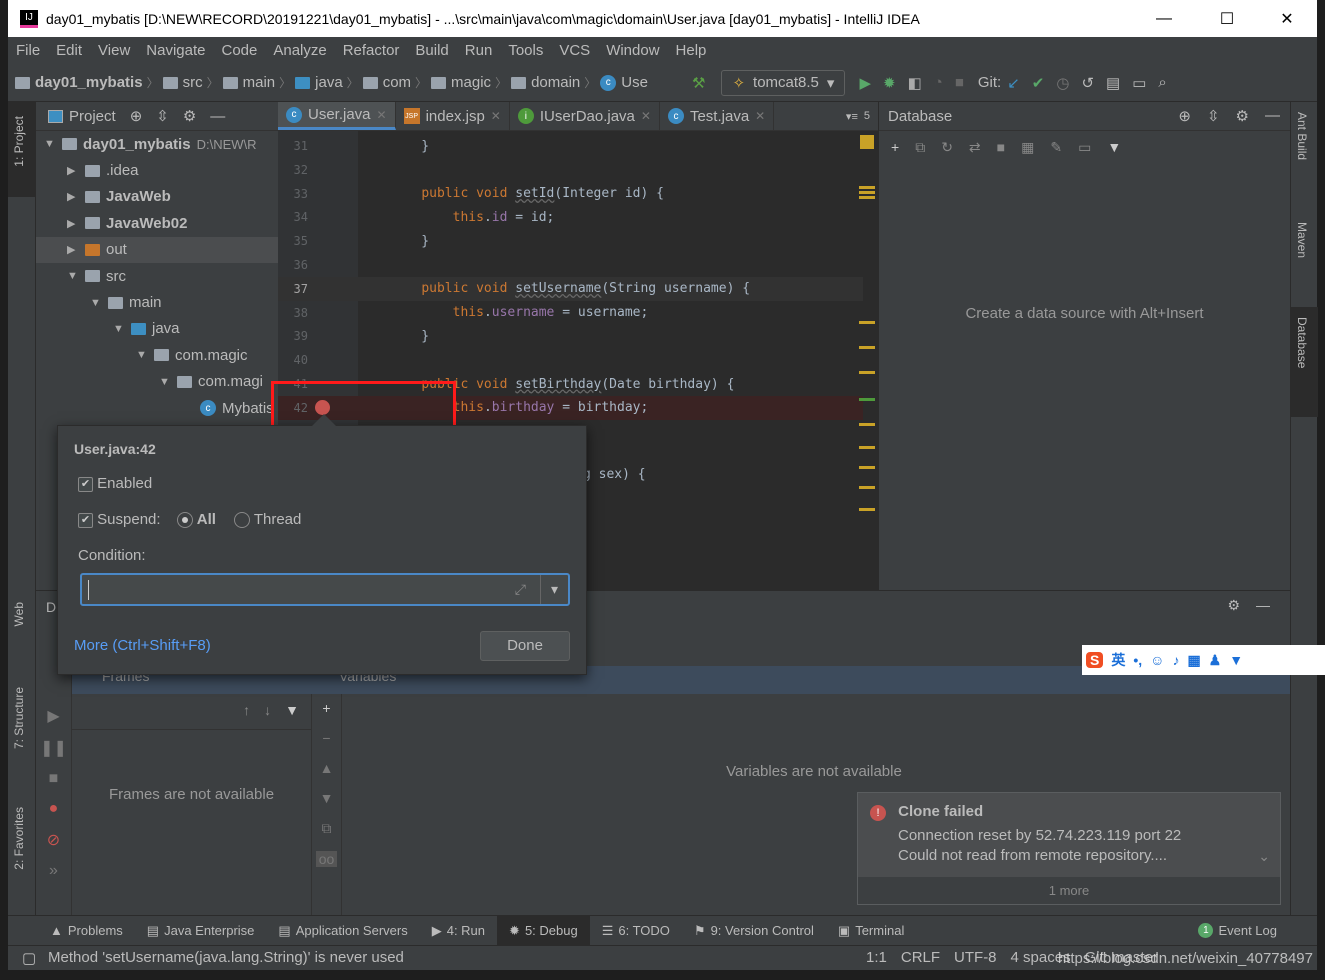 The height and width of the screenshot is (980, 1325). Describe the element at coordinates (157, 329) in the screenshot. I see `tree-item: ▼ java` at that location.